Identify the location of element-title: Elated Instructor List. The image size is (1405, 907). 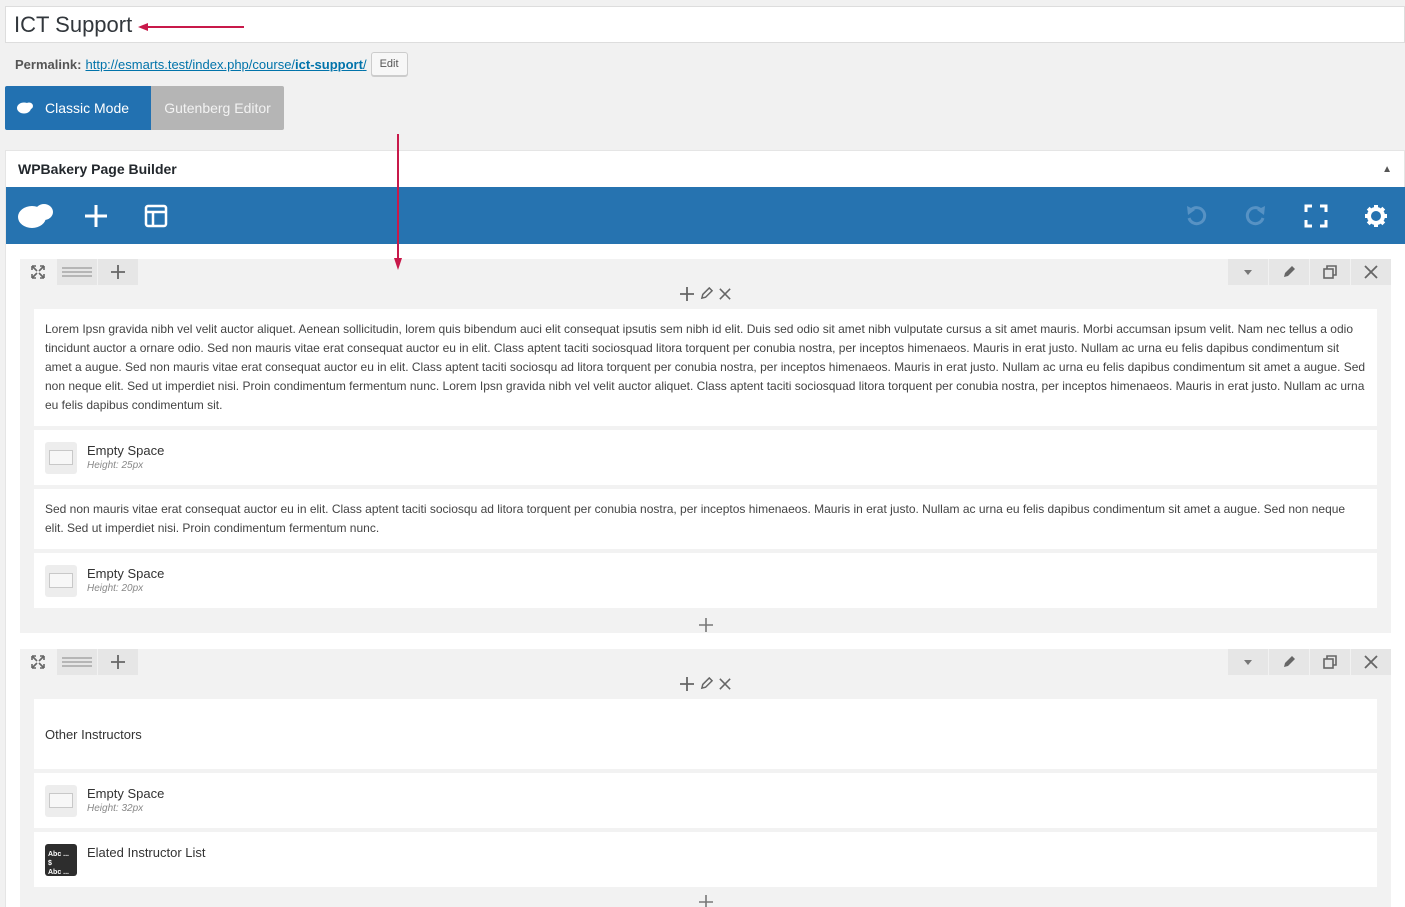
(146, 852).